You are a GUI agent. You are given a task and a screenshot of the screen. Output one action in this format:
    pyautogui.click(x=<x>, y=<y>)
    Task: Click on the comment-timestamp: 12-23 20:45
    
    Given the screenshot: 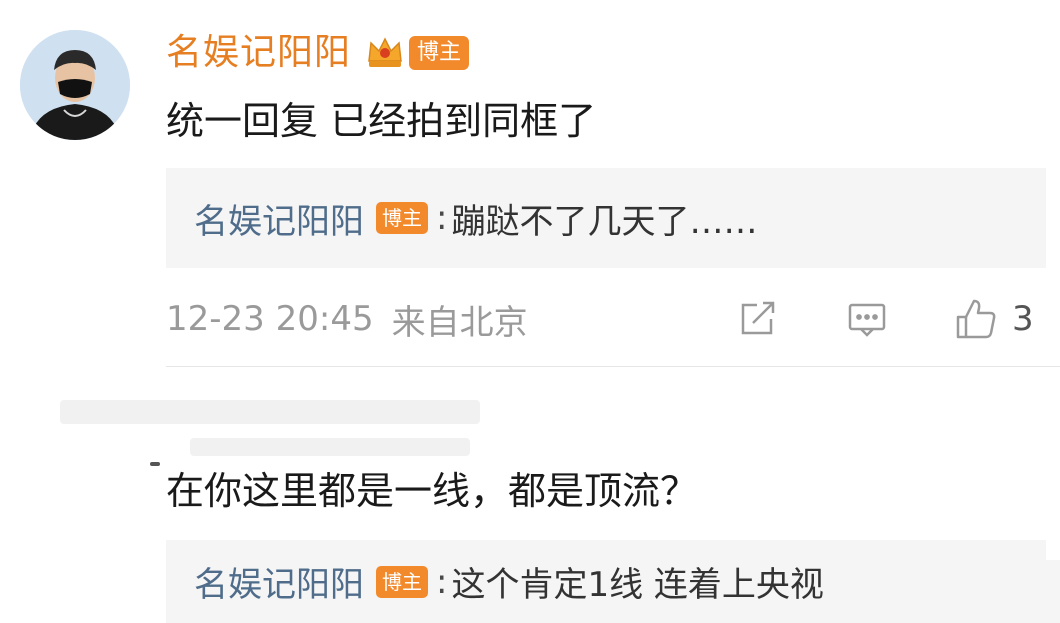 What is the action you would take?
    pyautogui.click(x=270, y=319)
    